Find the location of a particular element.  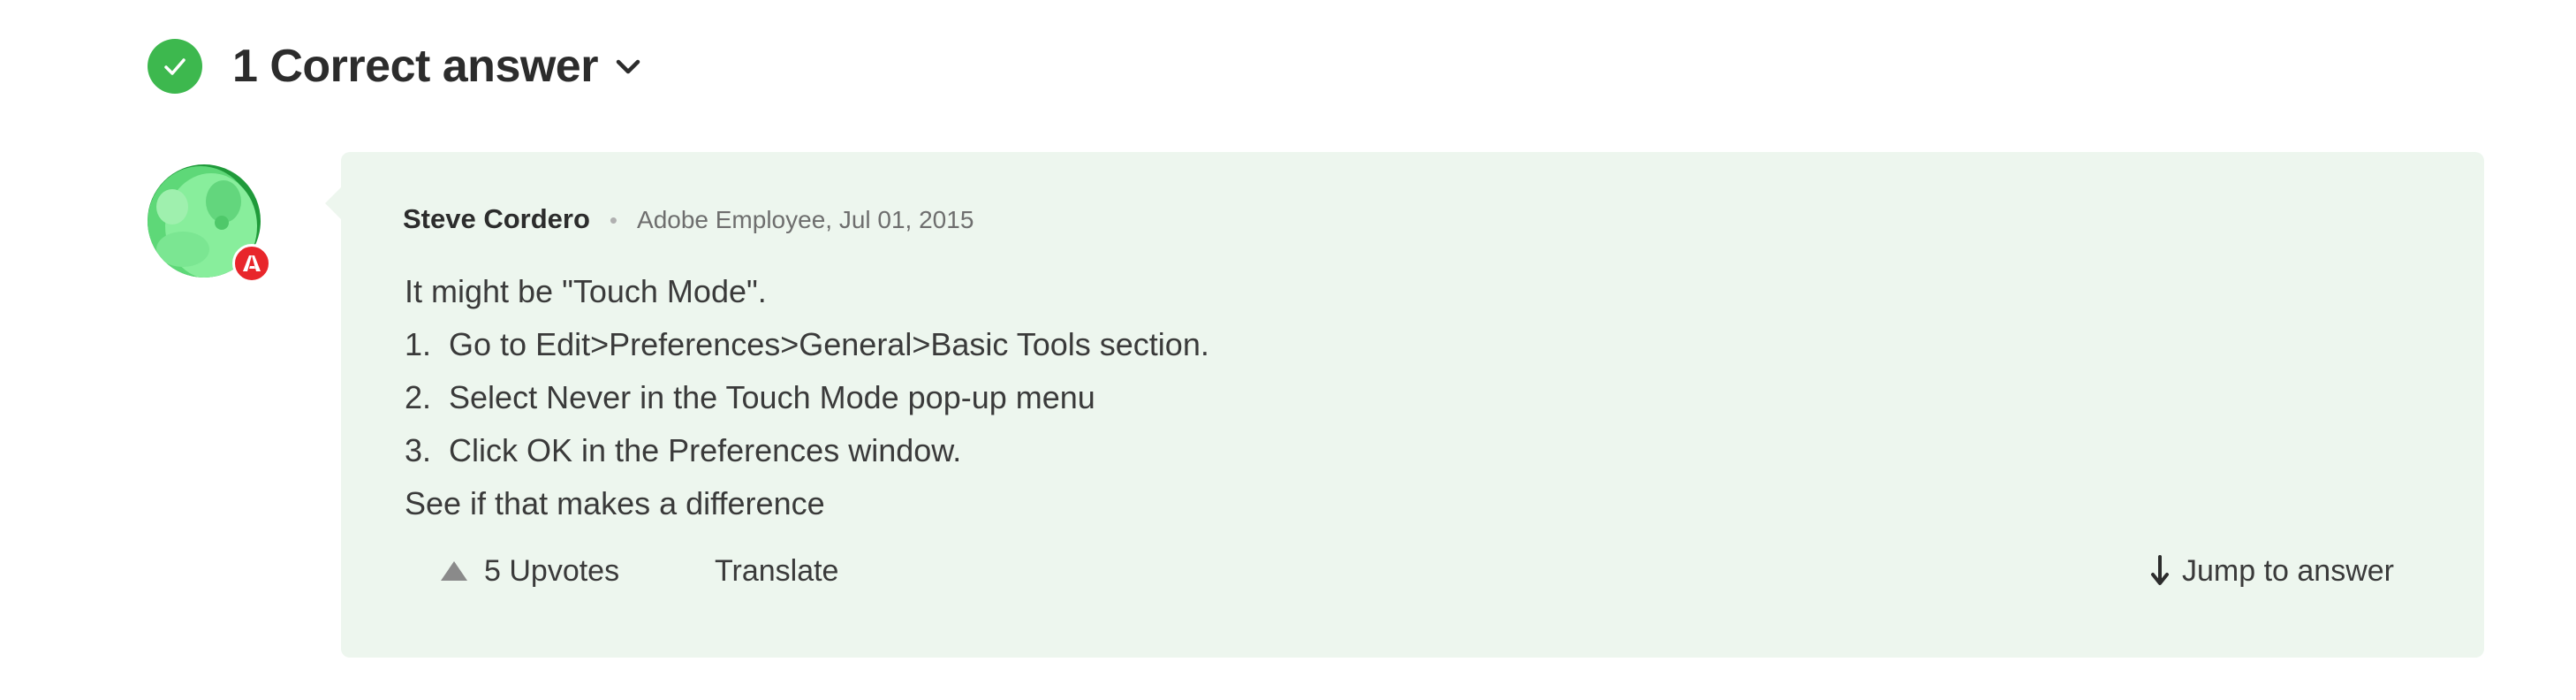

author-avatar is located at coordinates (210, 226).